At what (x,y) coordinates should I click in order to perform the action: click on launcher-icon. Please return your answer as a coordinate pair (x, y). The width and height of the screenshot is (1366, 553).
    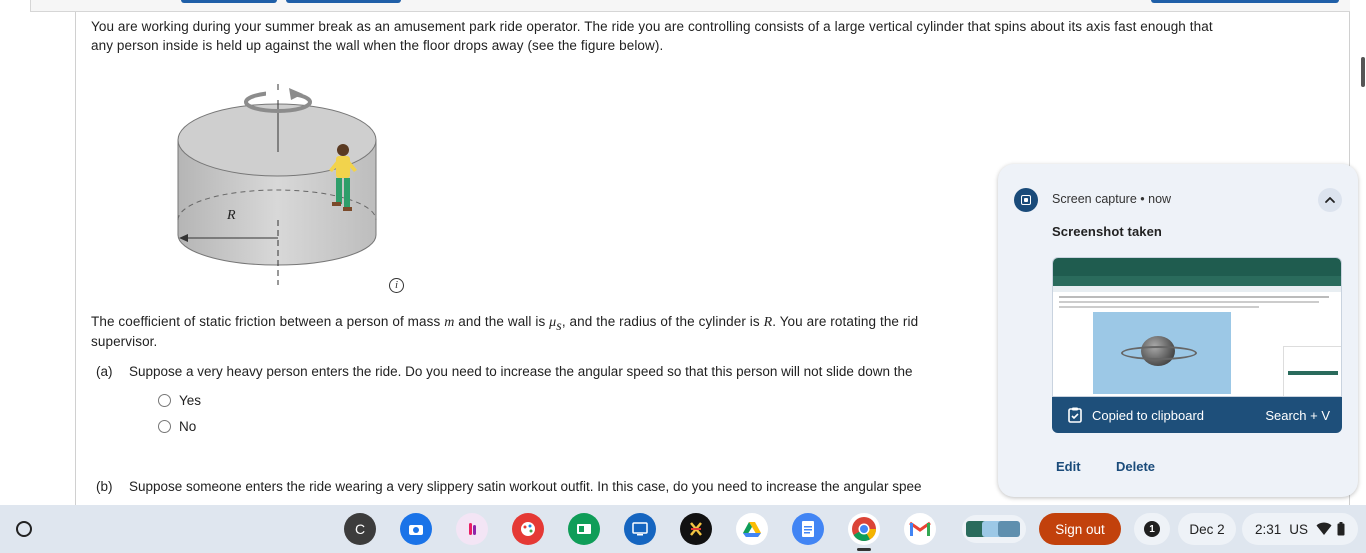
    Looking at the image, I should click on (24, 529).